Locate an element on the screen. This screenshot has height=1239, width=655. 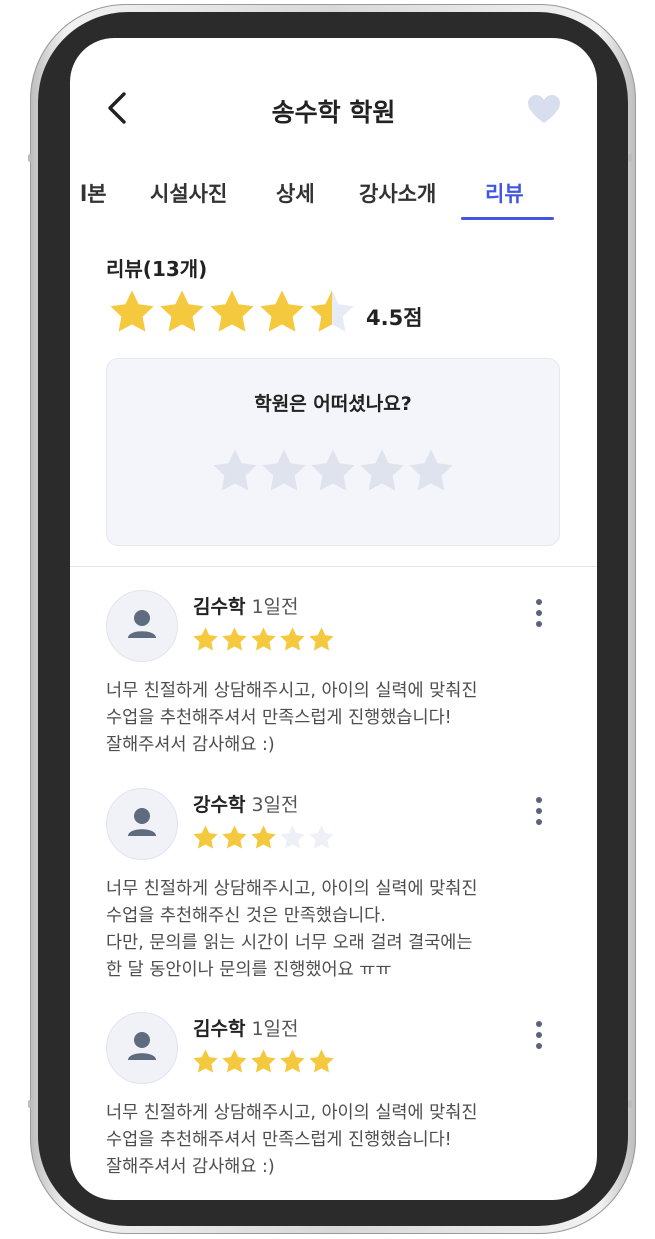
half-star-icon is located at coordinates (332, 311).